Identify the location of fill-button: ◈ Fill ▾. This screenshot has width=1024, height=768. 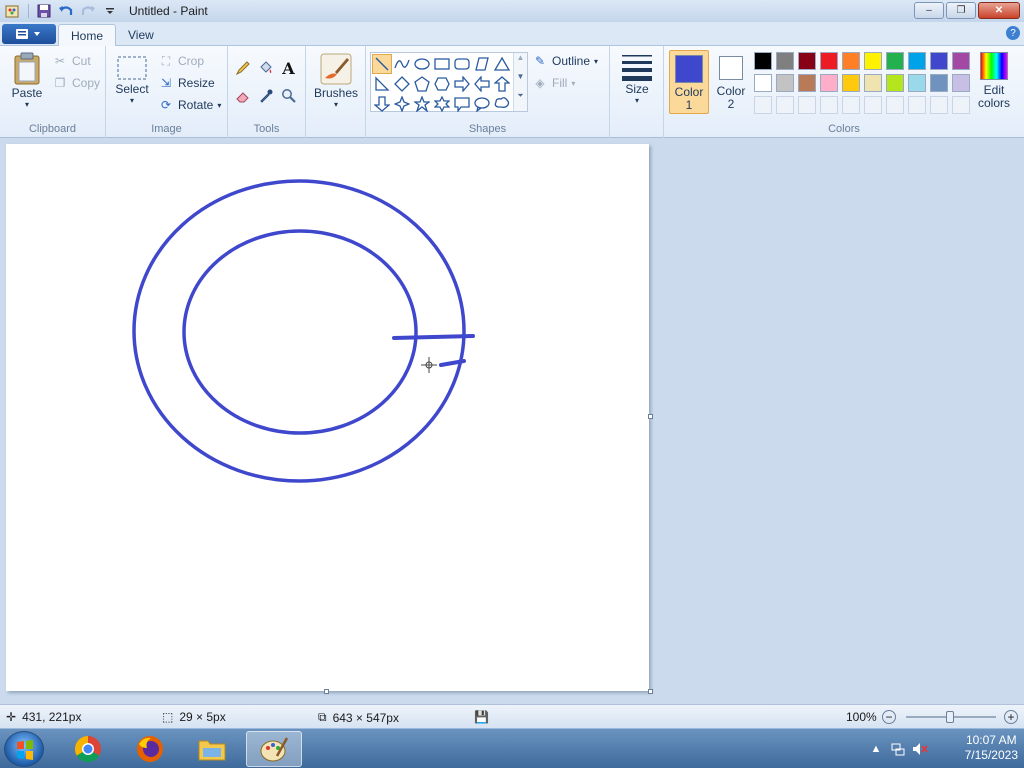
(553, 83).